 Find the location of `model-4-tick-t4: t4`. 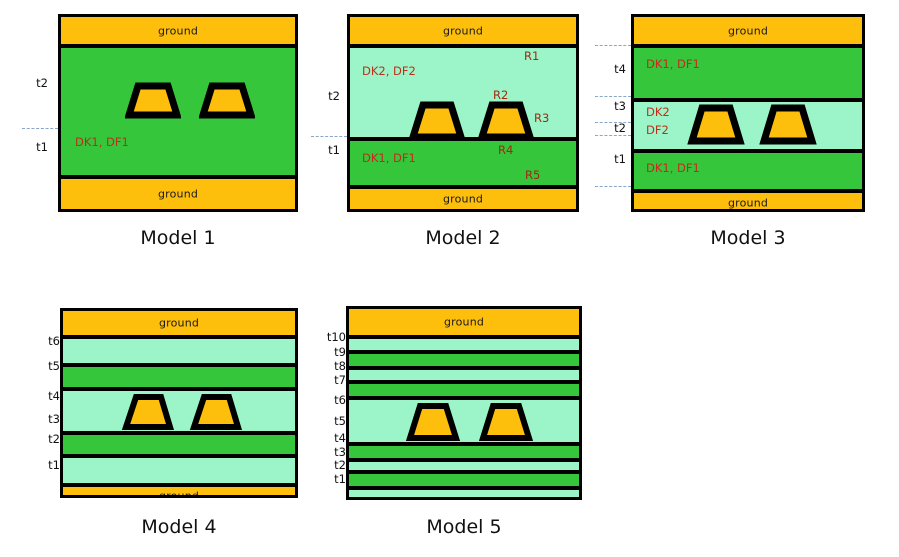

model-4-tick-t4: t4 is located at coordinates (54, 396).